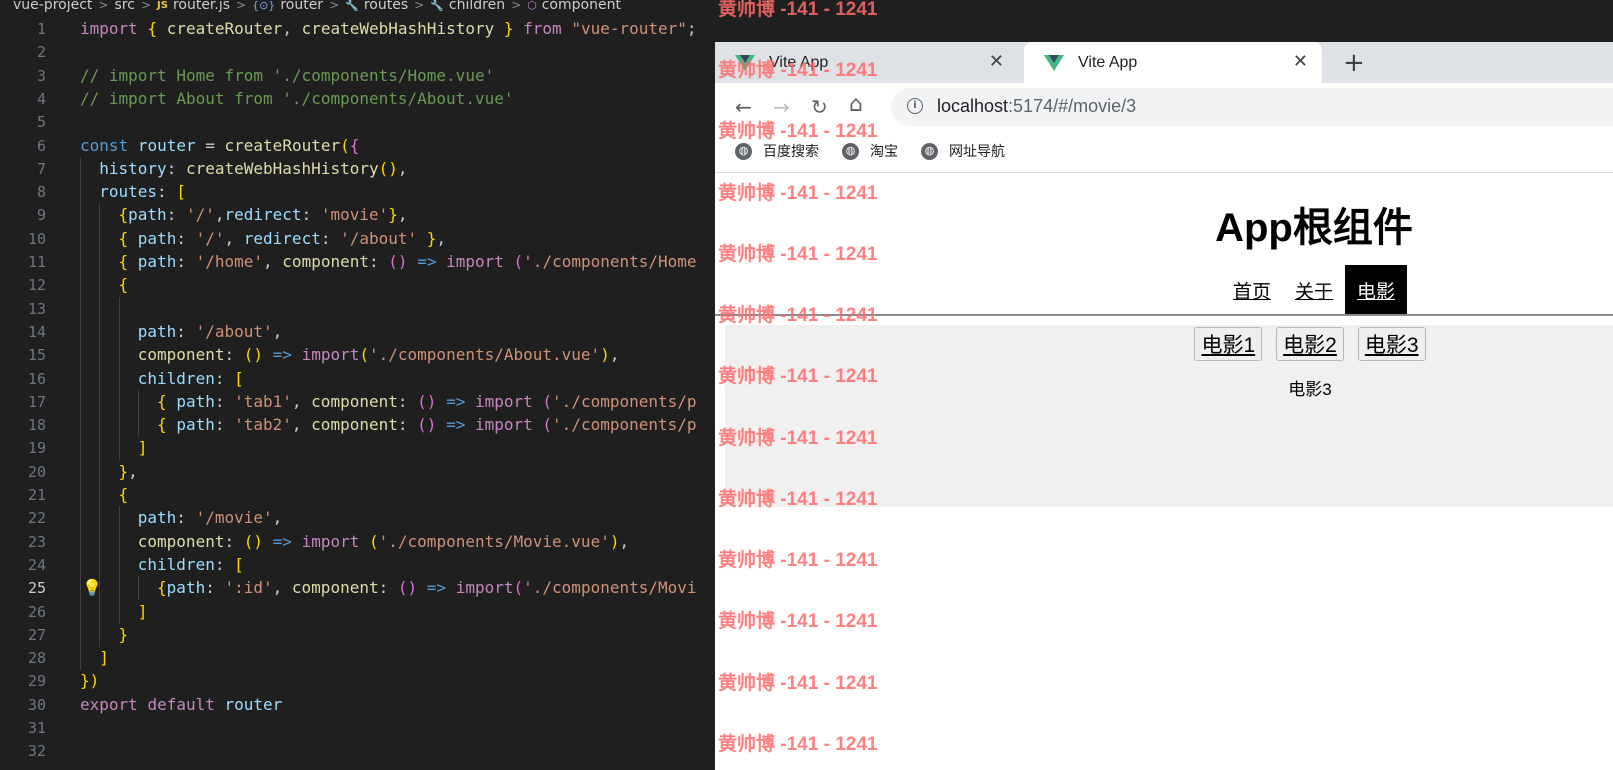 The width and height of the screenshot is (1613, 770). I want to click on line-number: 26, so click(36, 611).